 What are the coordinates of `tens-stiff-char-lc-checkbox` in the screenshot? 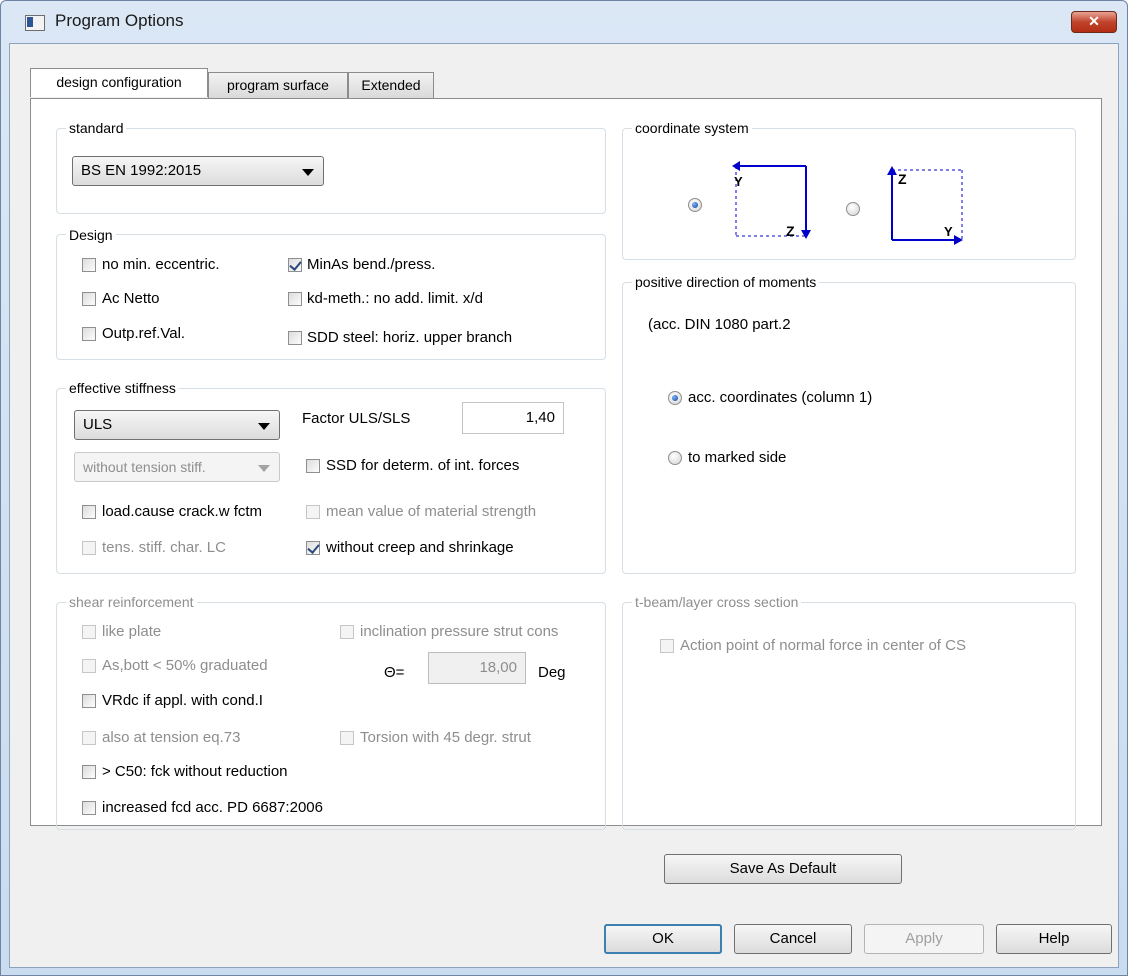 It's located at (89, 548).